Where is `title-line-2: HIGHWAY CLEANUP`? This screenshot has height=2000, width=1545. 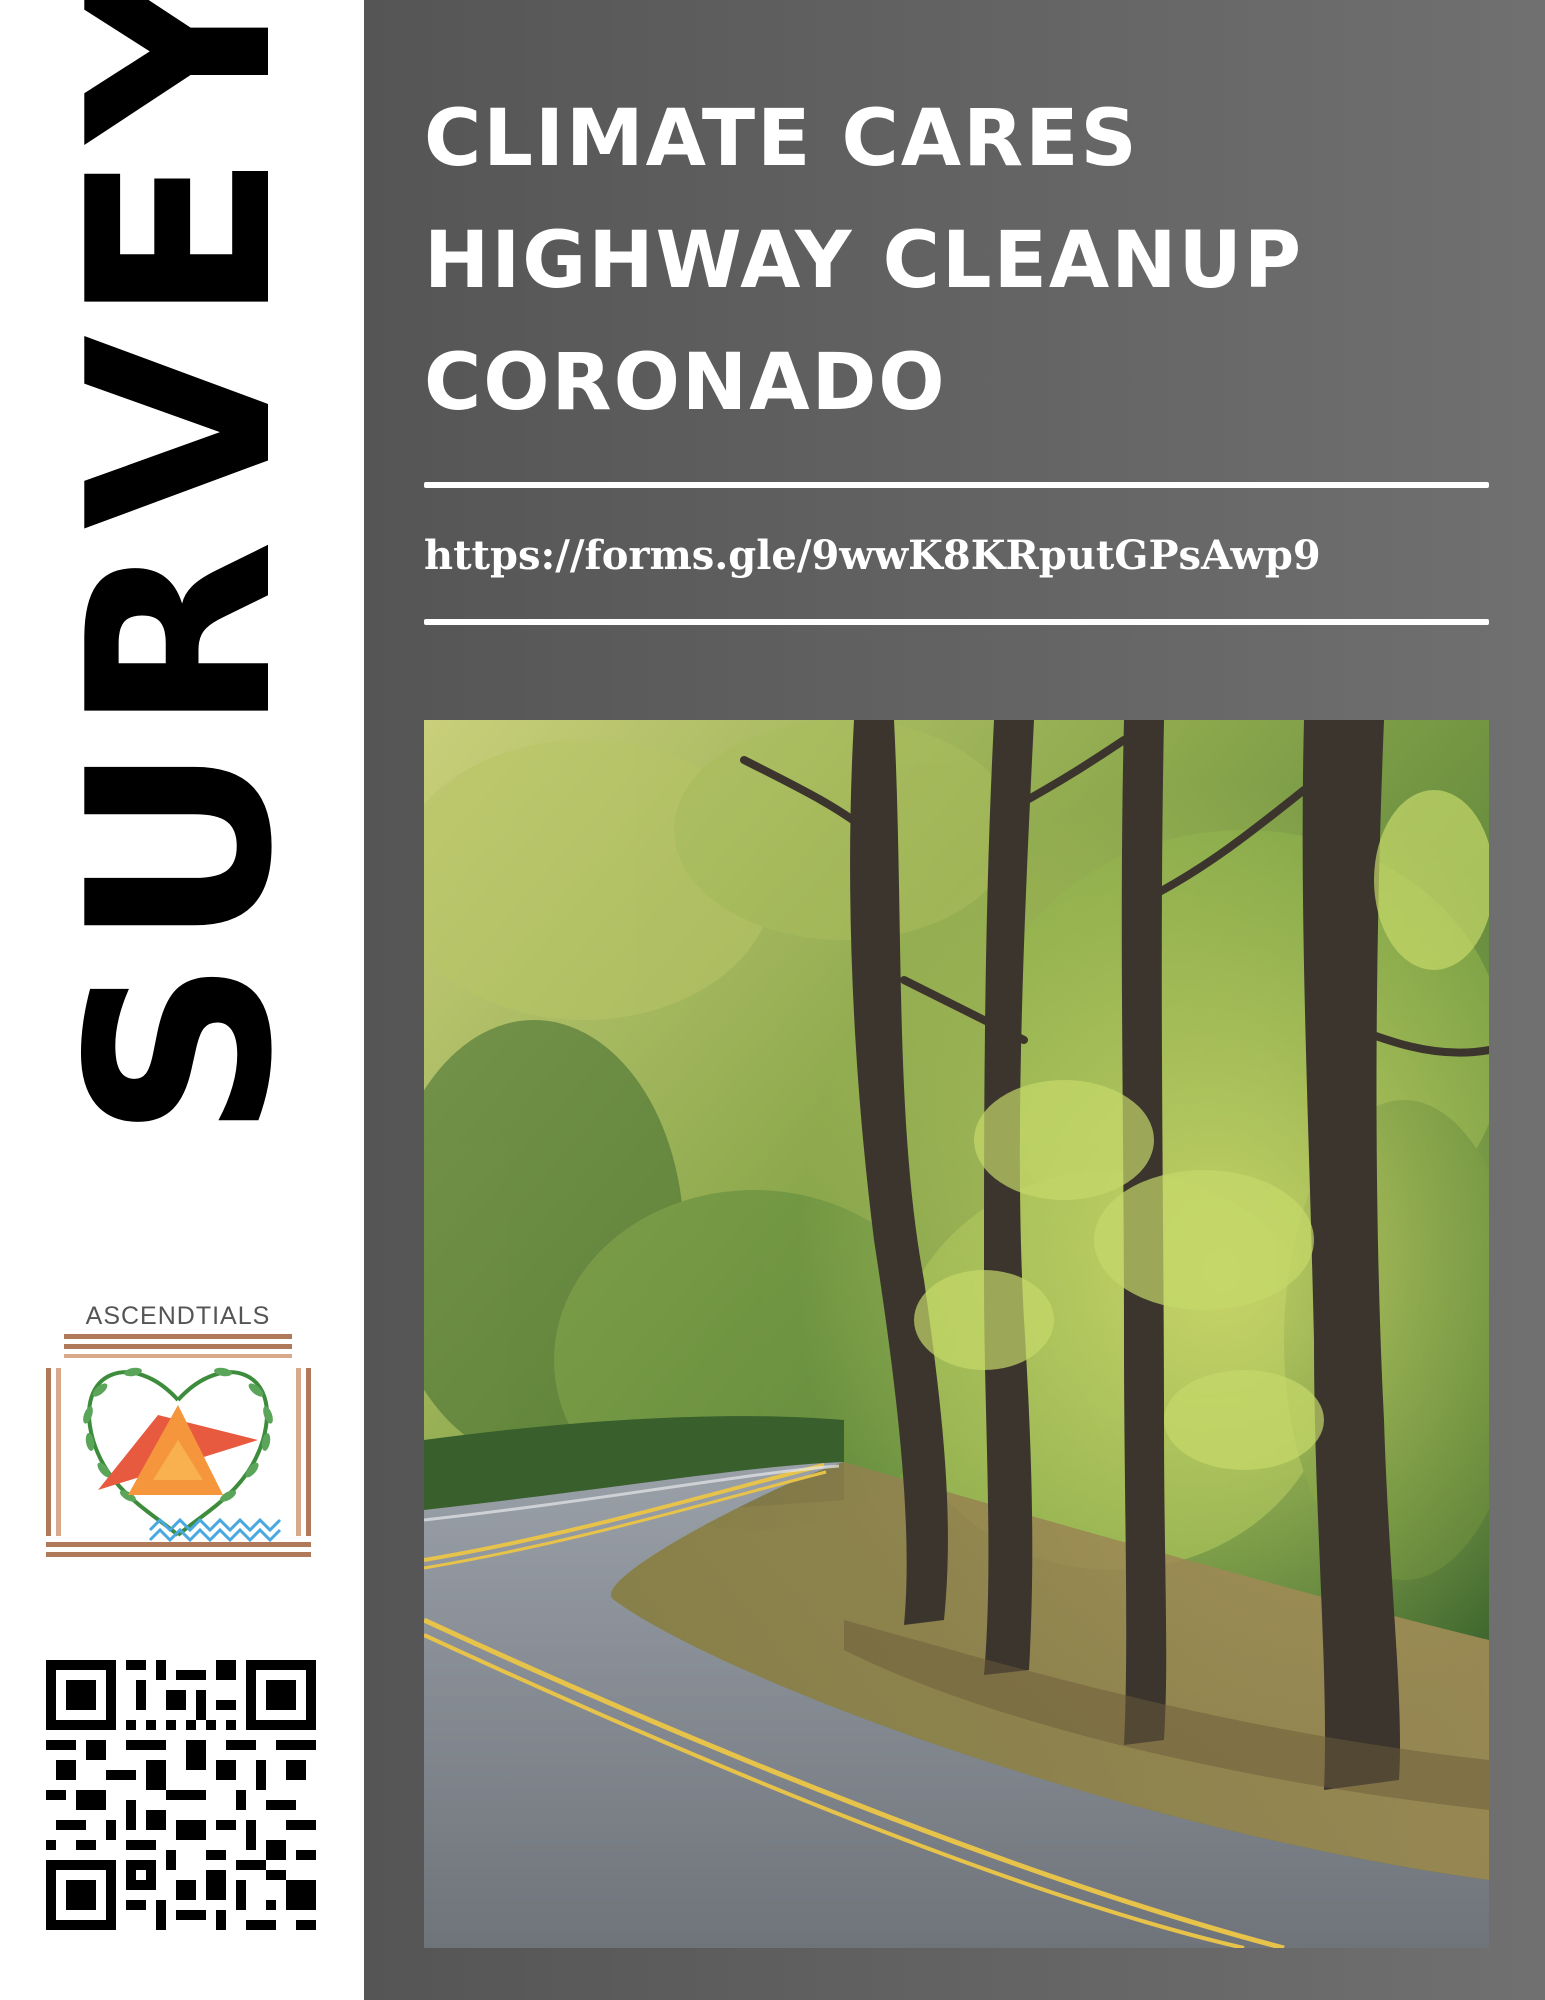
title-line-2: HIGHWAY CLEANUP is located at coordinates (864, 261).